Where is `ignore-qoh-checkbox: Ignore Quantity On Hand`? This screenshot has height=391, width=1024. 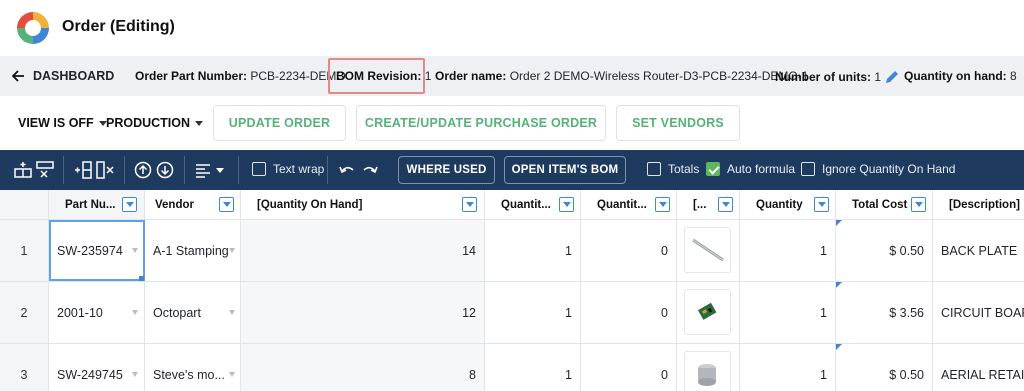 ignore-qoh-checkbox: Ignore Quantity On Hand is located at coordinates (878, 169).